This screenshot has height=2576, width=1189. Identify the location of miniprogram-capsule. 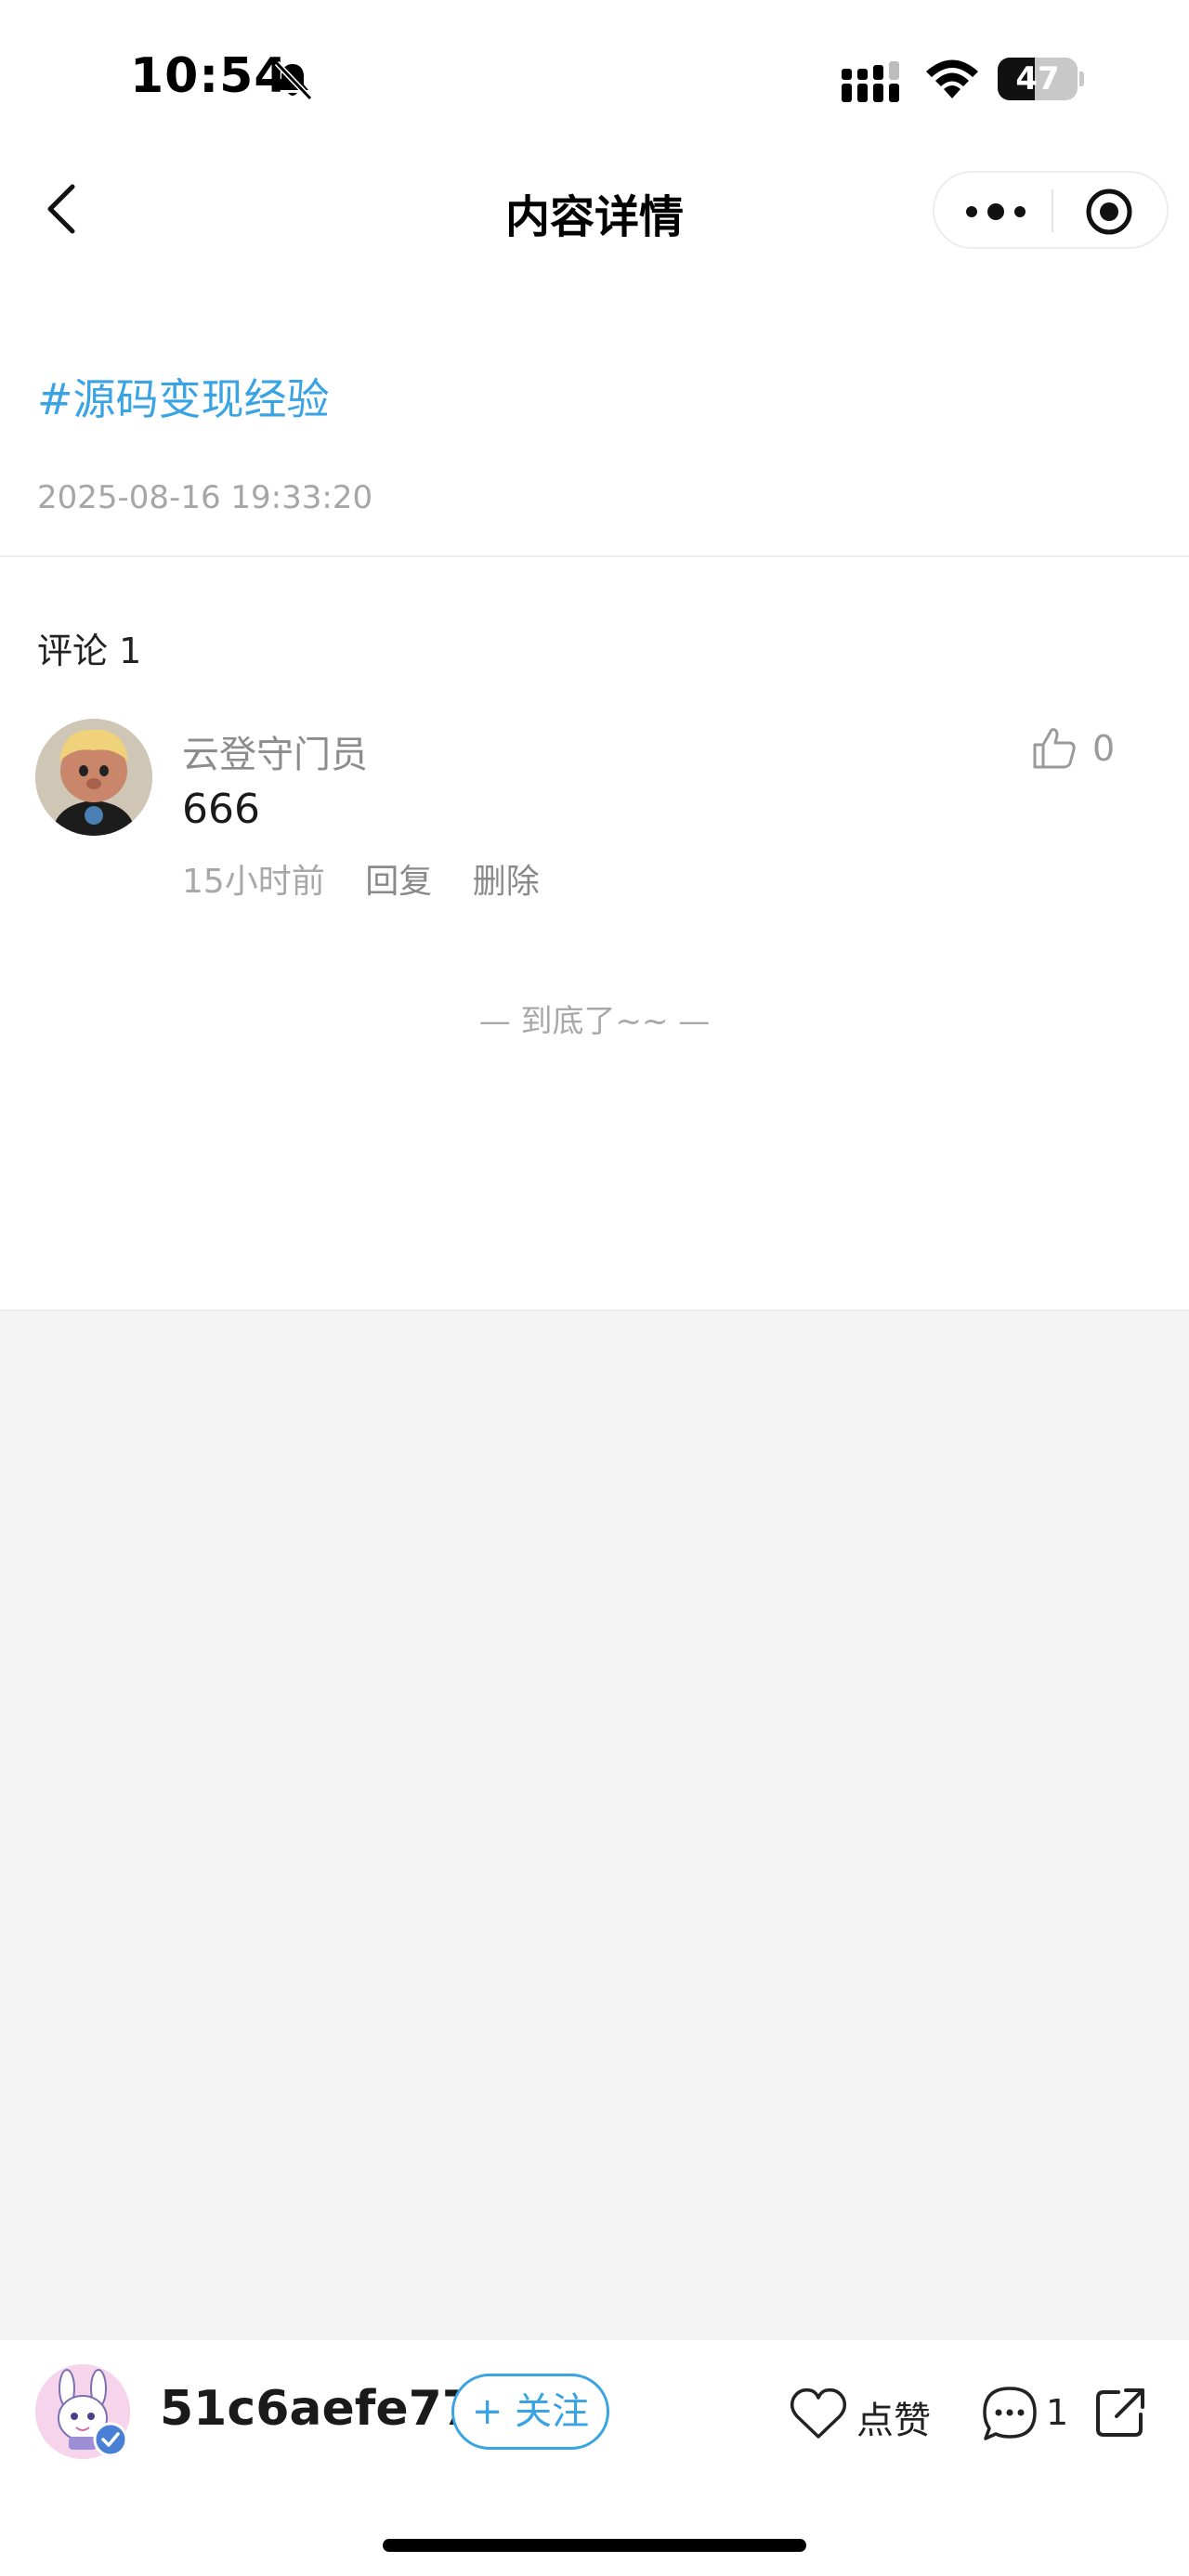
(1051, 210).